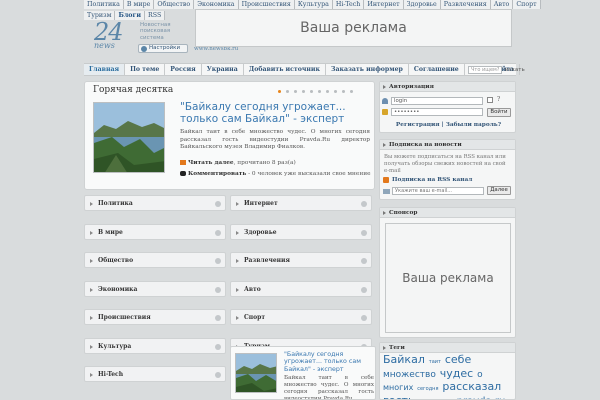 The image size is (600, 400). I want to click on top-nav-item-3: Общество, so click(174, 4).